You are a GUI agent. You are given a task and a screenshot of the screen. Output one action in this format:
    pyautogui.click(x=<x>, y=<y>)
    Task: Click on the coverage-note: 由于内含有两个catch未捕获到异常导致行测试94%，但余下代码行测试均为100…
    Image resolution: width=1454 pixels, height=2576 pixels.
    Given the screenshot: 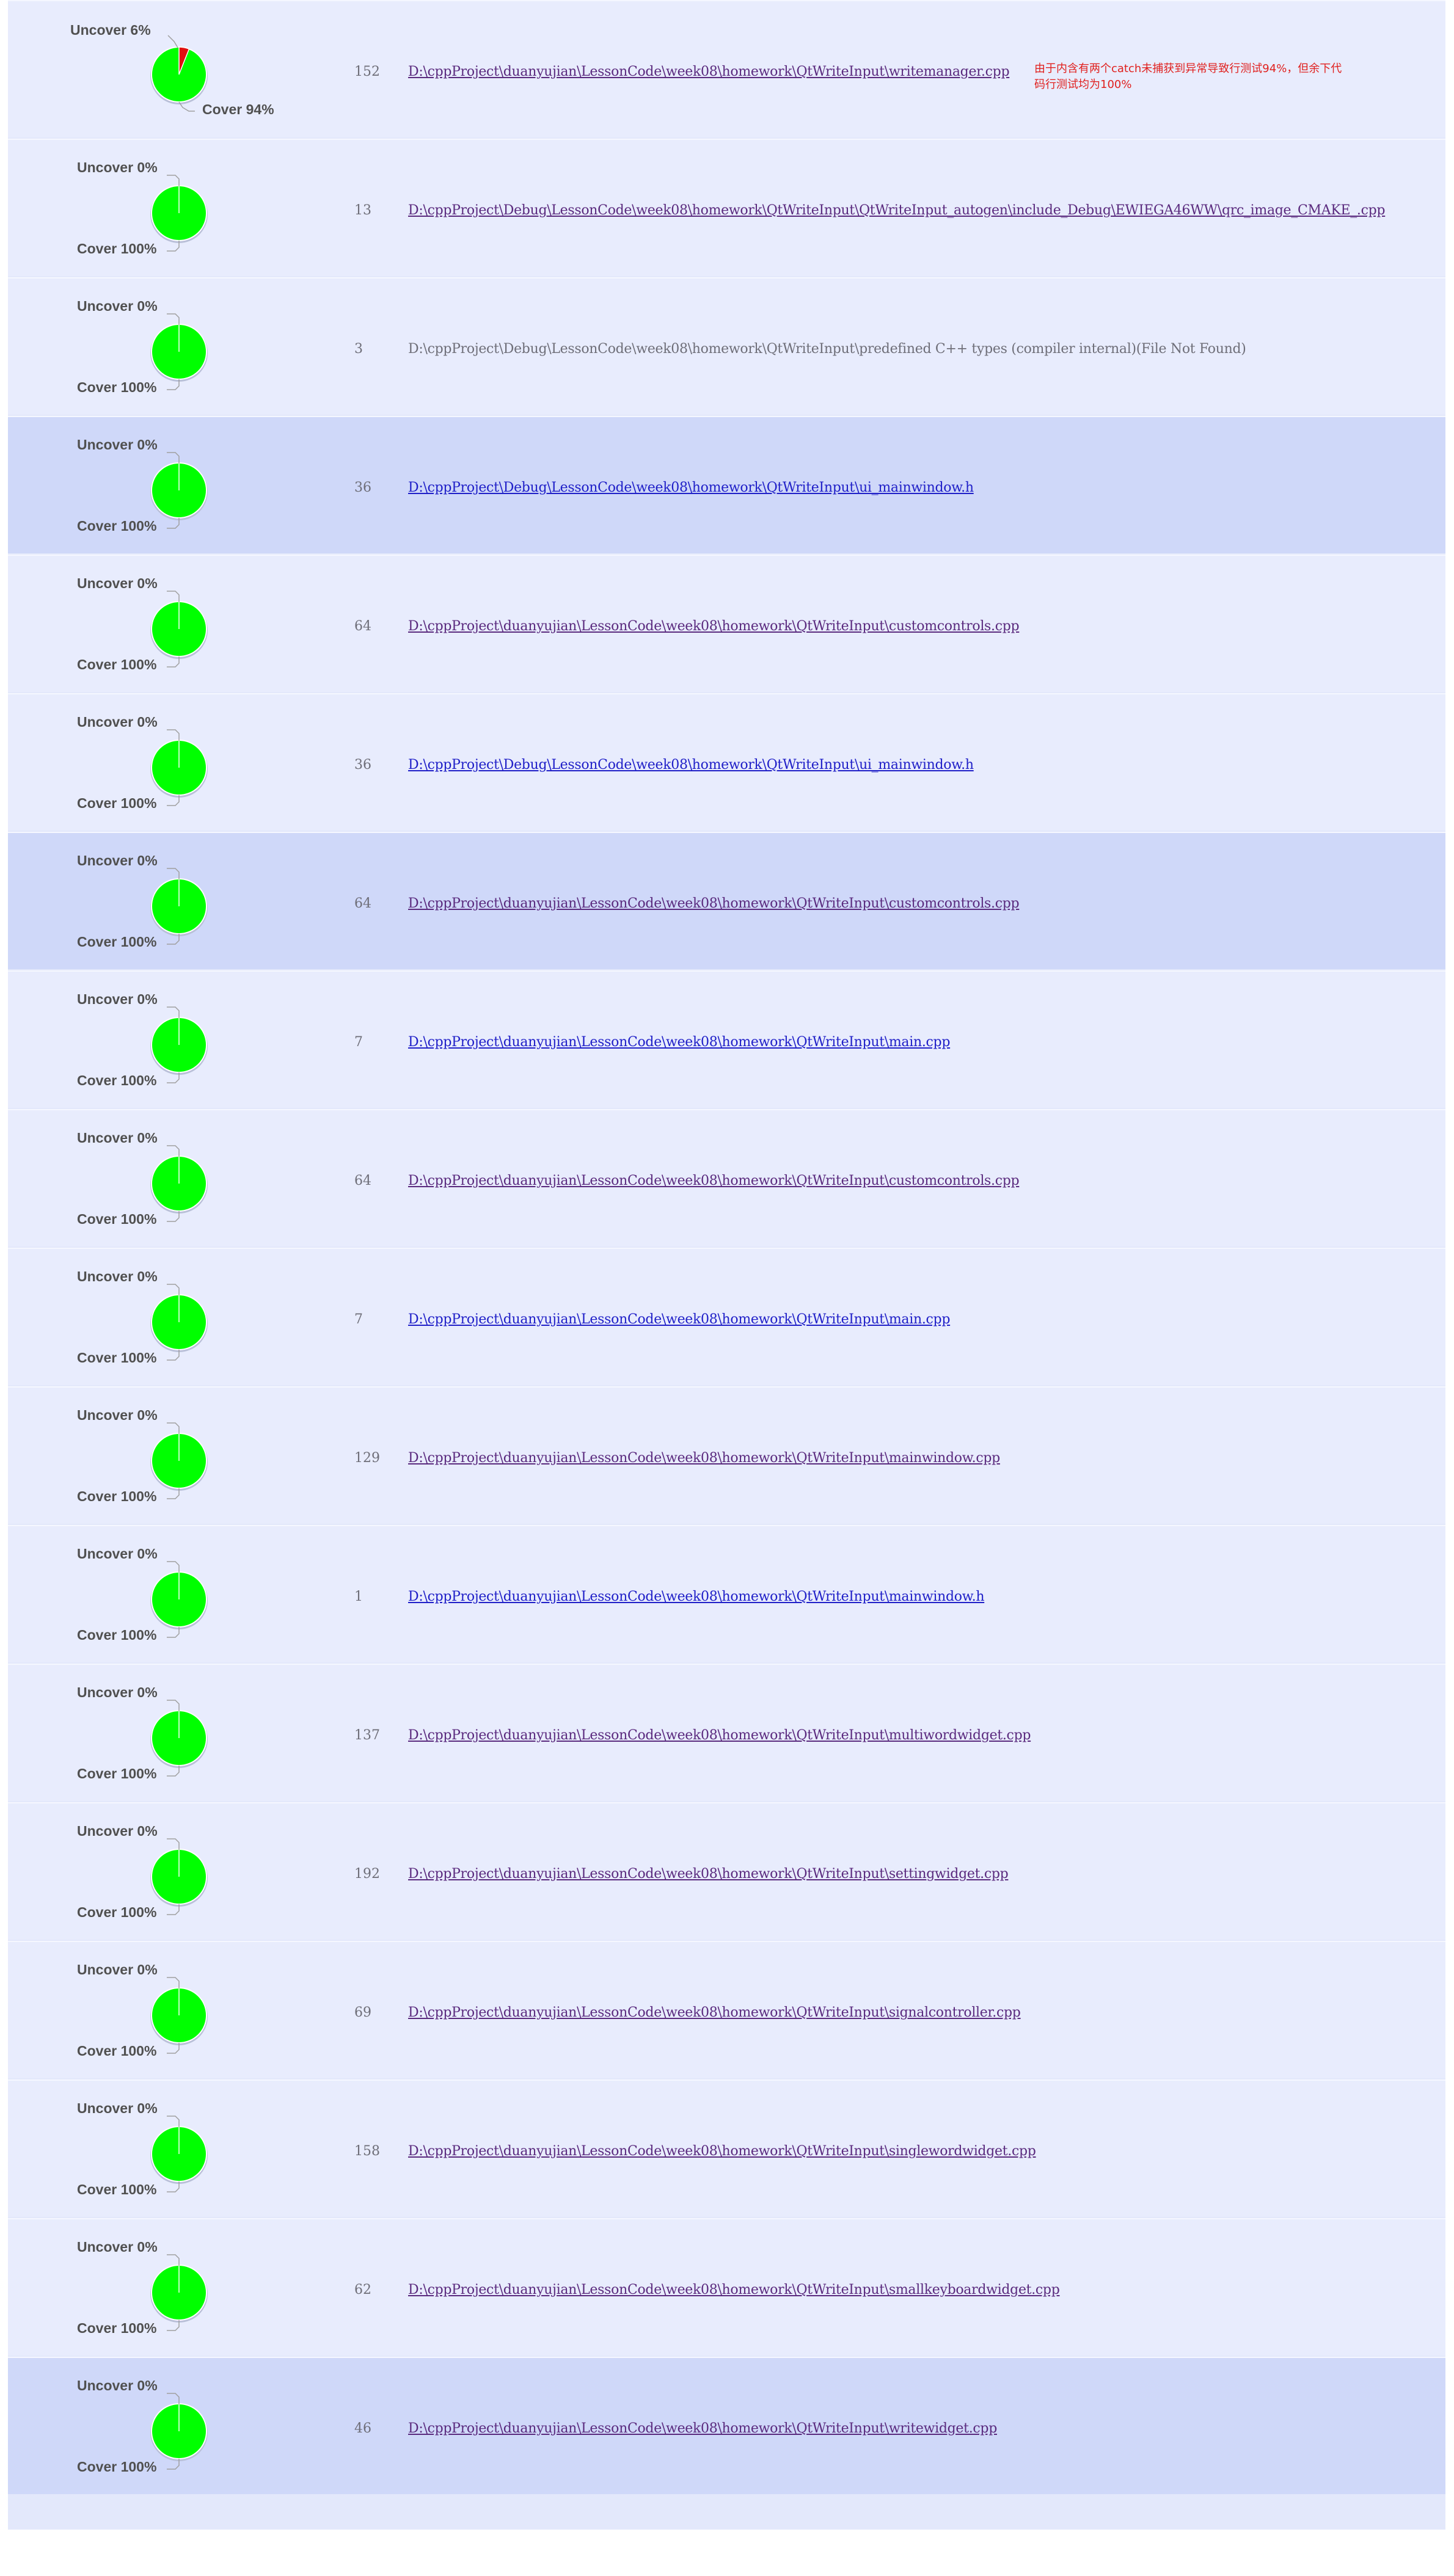 What is the action you would take?
    pyautogui.click(x=1188, y=76)
    